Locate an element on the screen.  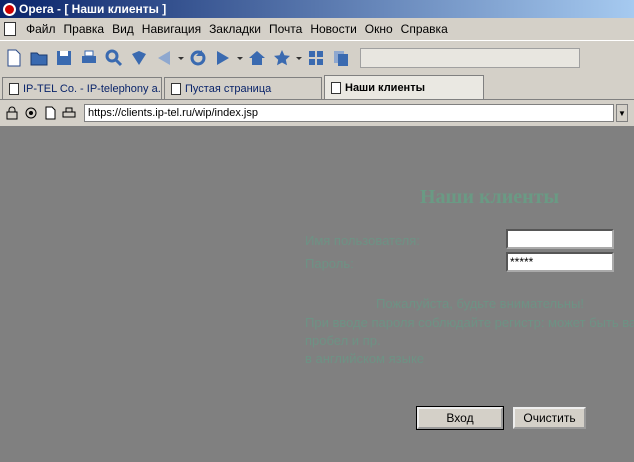
cookie-icon is located at coordinates (31, 113).